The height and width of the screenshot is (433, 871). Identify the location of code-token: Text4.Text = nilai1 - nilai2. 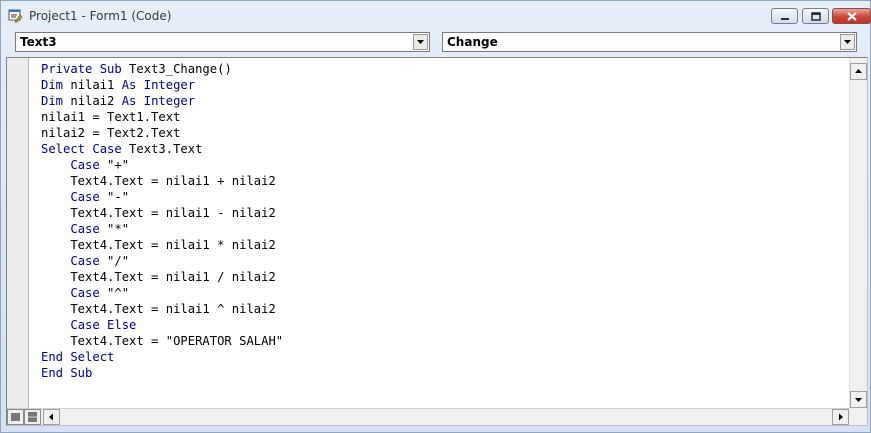
(158, 213).